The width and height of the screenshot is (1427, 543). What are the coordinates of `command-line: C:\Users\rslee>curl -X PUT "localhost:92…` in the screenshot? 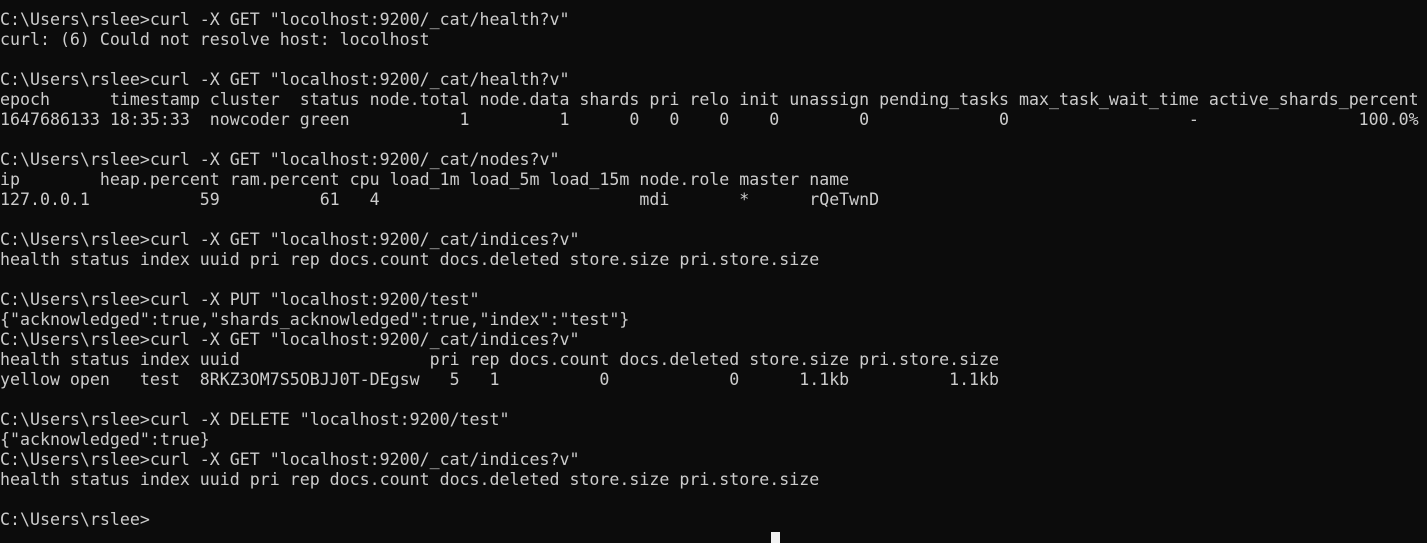 It's located at (240, 299).